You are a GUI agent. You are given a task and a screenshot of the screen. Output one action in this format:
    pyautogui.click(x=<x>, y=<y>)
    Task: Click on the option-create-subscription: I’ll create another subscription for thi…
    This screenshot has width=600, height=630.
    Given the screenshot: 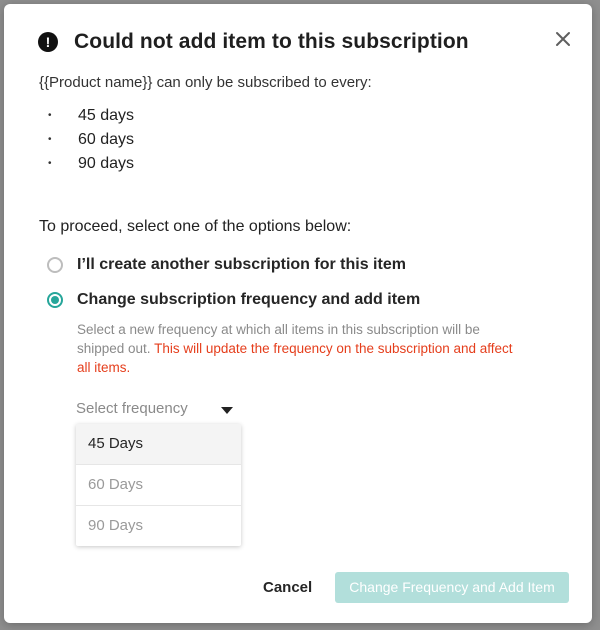 What is the action you would take?
    pyautogui.click(x=226, y=265)
    